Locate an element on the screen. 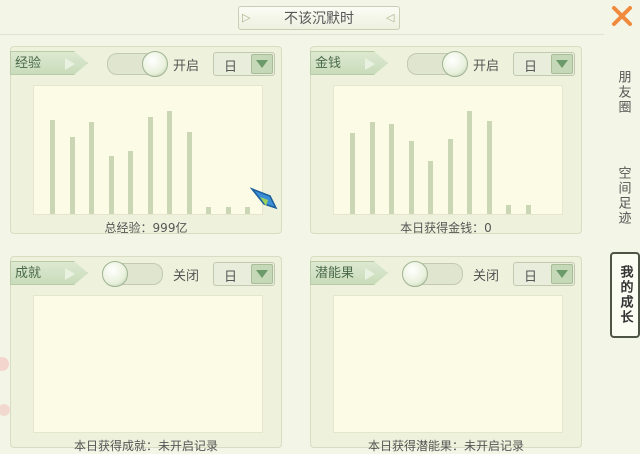  experience-label: 经验 is located at coordinates (28, 63).